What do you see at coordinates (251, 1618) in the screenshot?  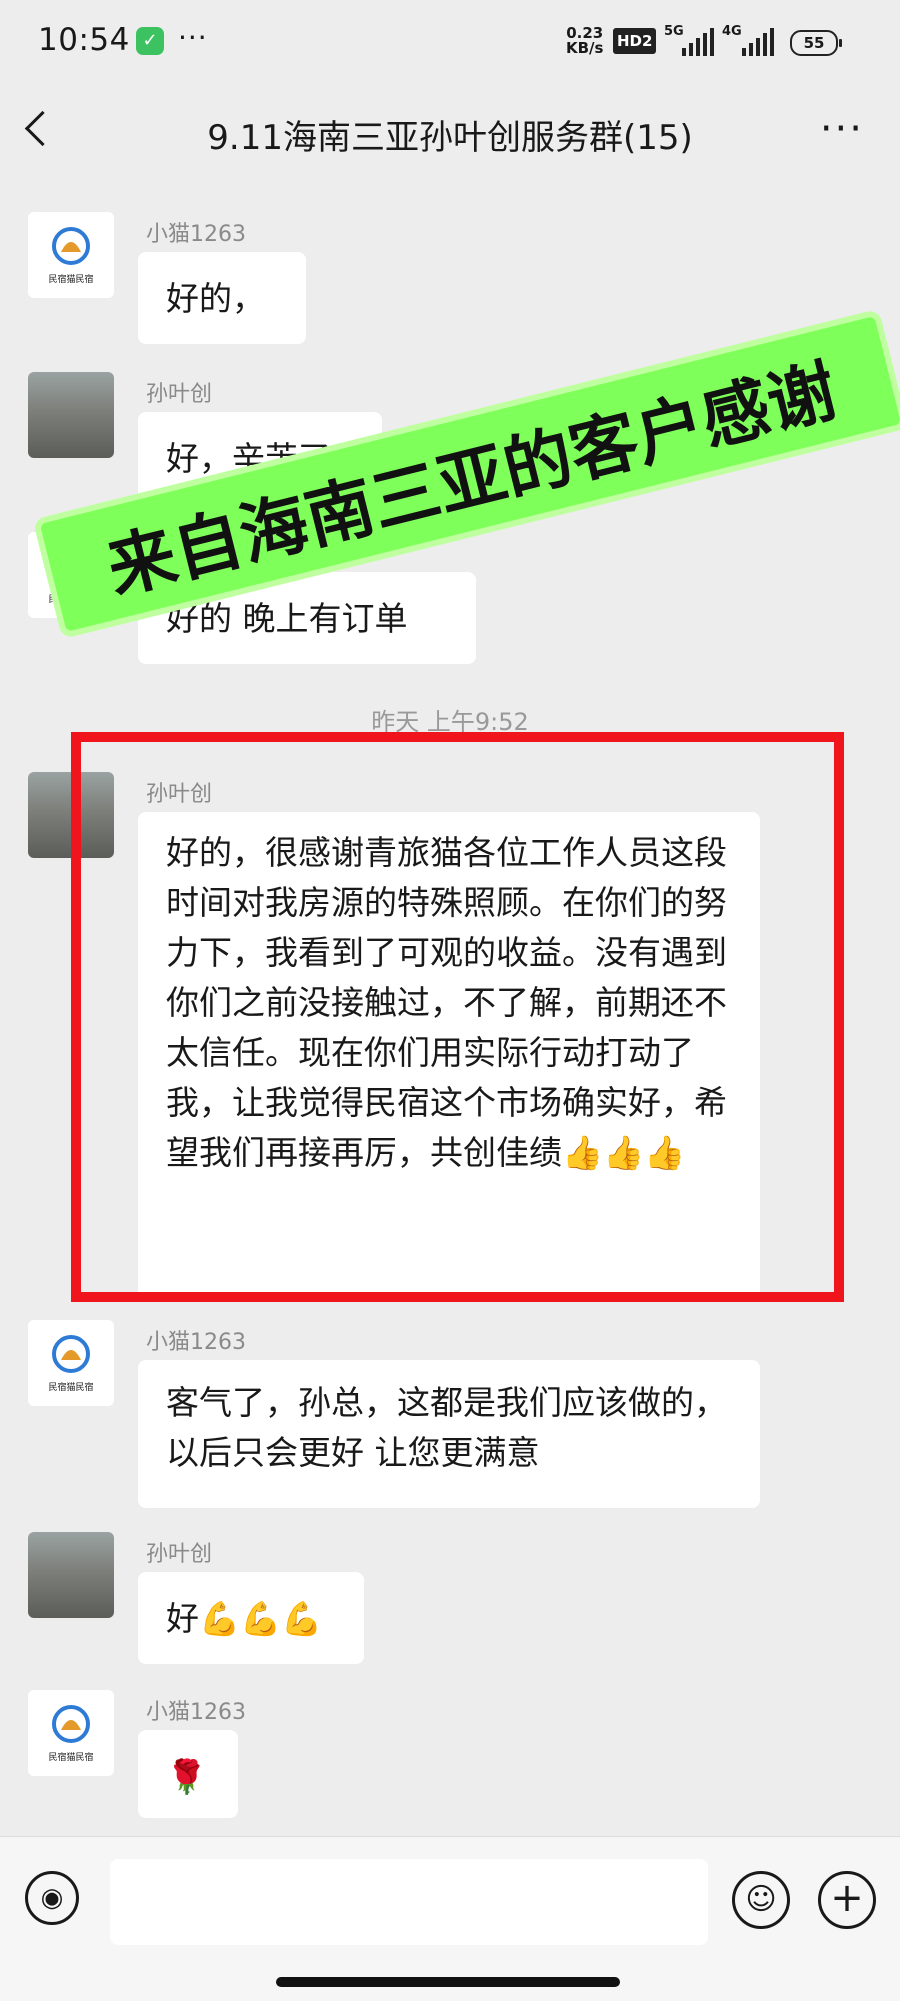 I see `message-bubble: 好💪💪💪` at bounding box center [251, 1618].